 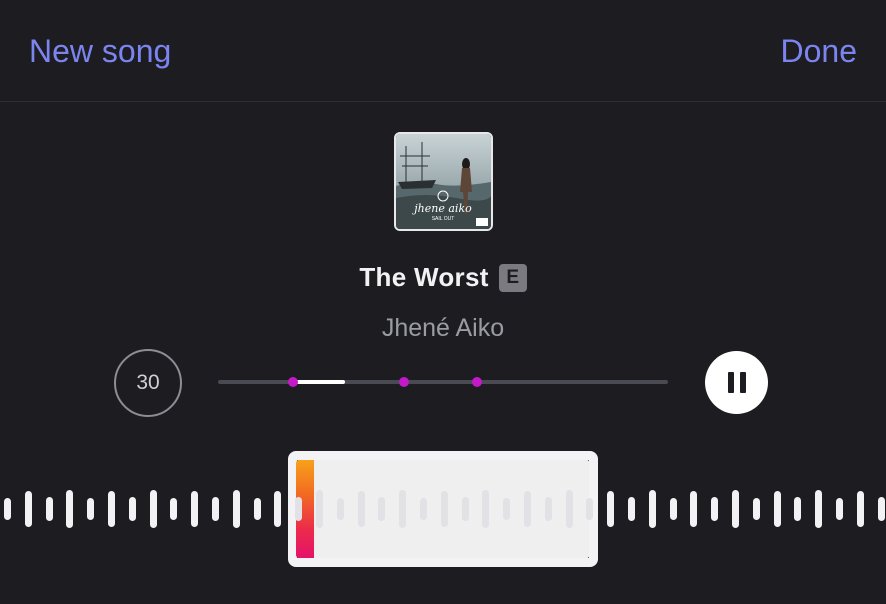 I want to click on new-song-button: New song, so click(x=100, y=51).